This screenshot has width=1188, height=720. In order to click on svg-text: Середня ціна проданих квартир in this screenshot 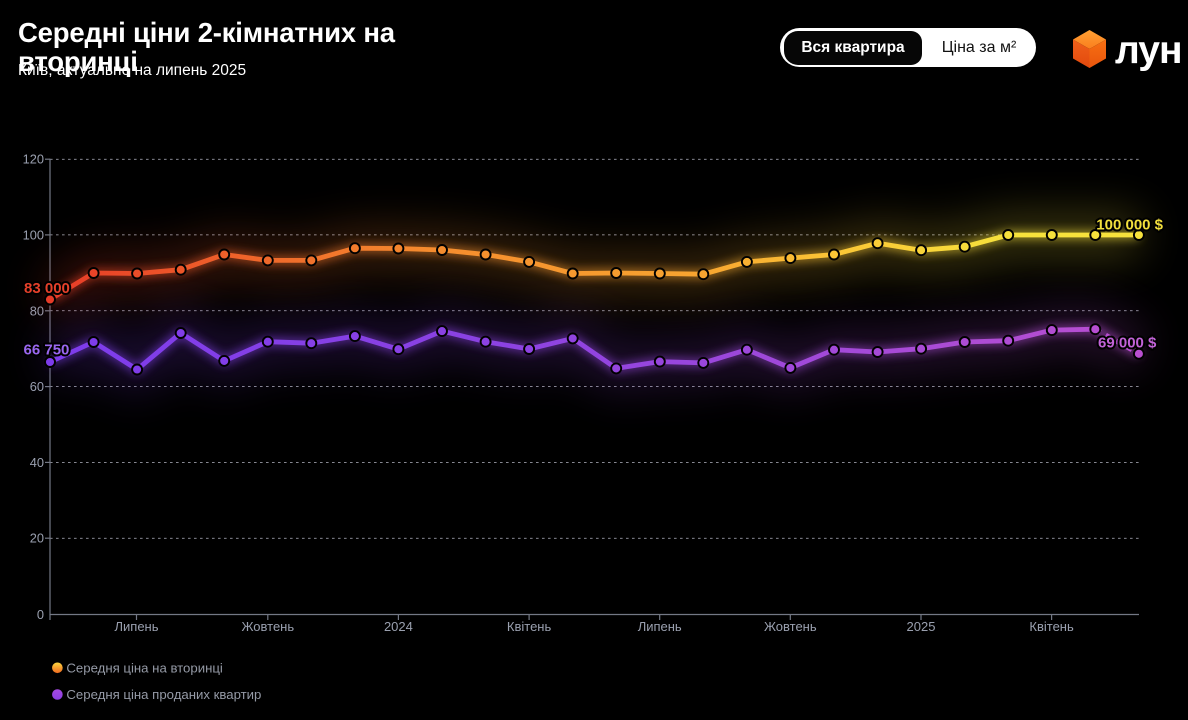, I will do `click(163, 694)`.